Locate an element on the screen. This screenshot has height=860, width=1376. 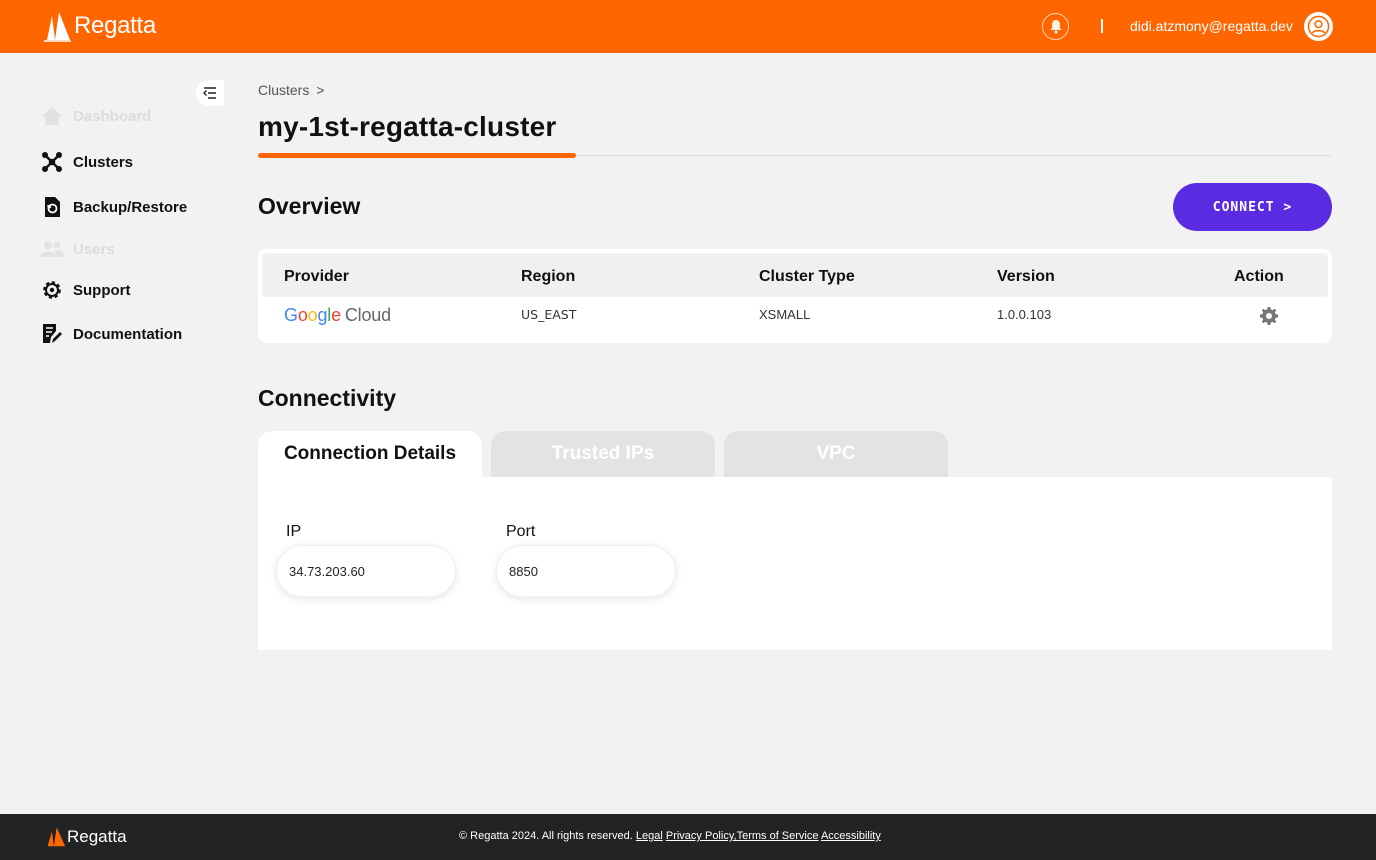
breadcrumb-clusters-link: Clusters is located at coordinates (283, 90).